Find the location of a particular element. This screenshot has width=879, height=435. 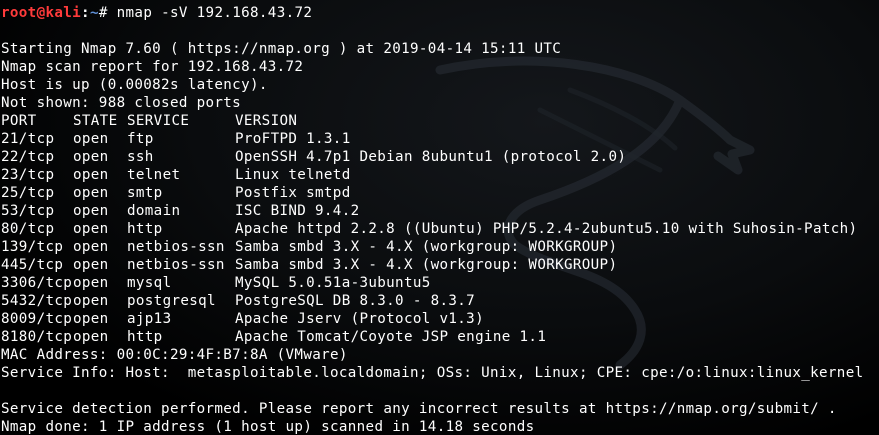

table-row: 3306/tcpopen mysql MySQL 5.0.51a-3ubuntu5 is located at coordinates (432, 283).